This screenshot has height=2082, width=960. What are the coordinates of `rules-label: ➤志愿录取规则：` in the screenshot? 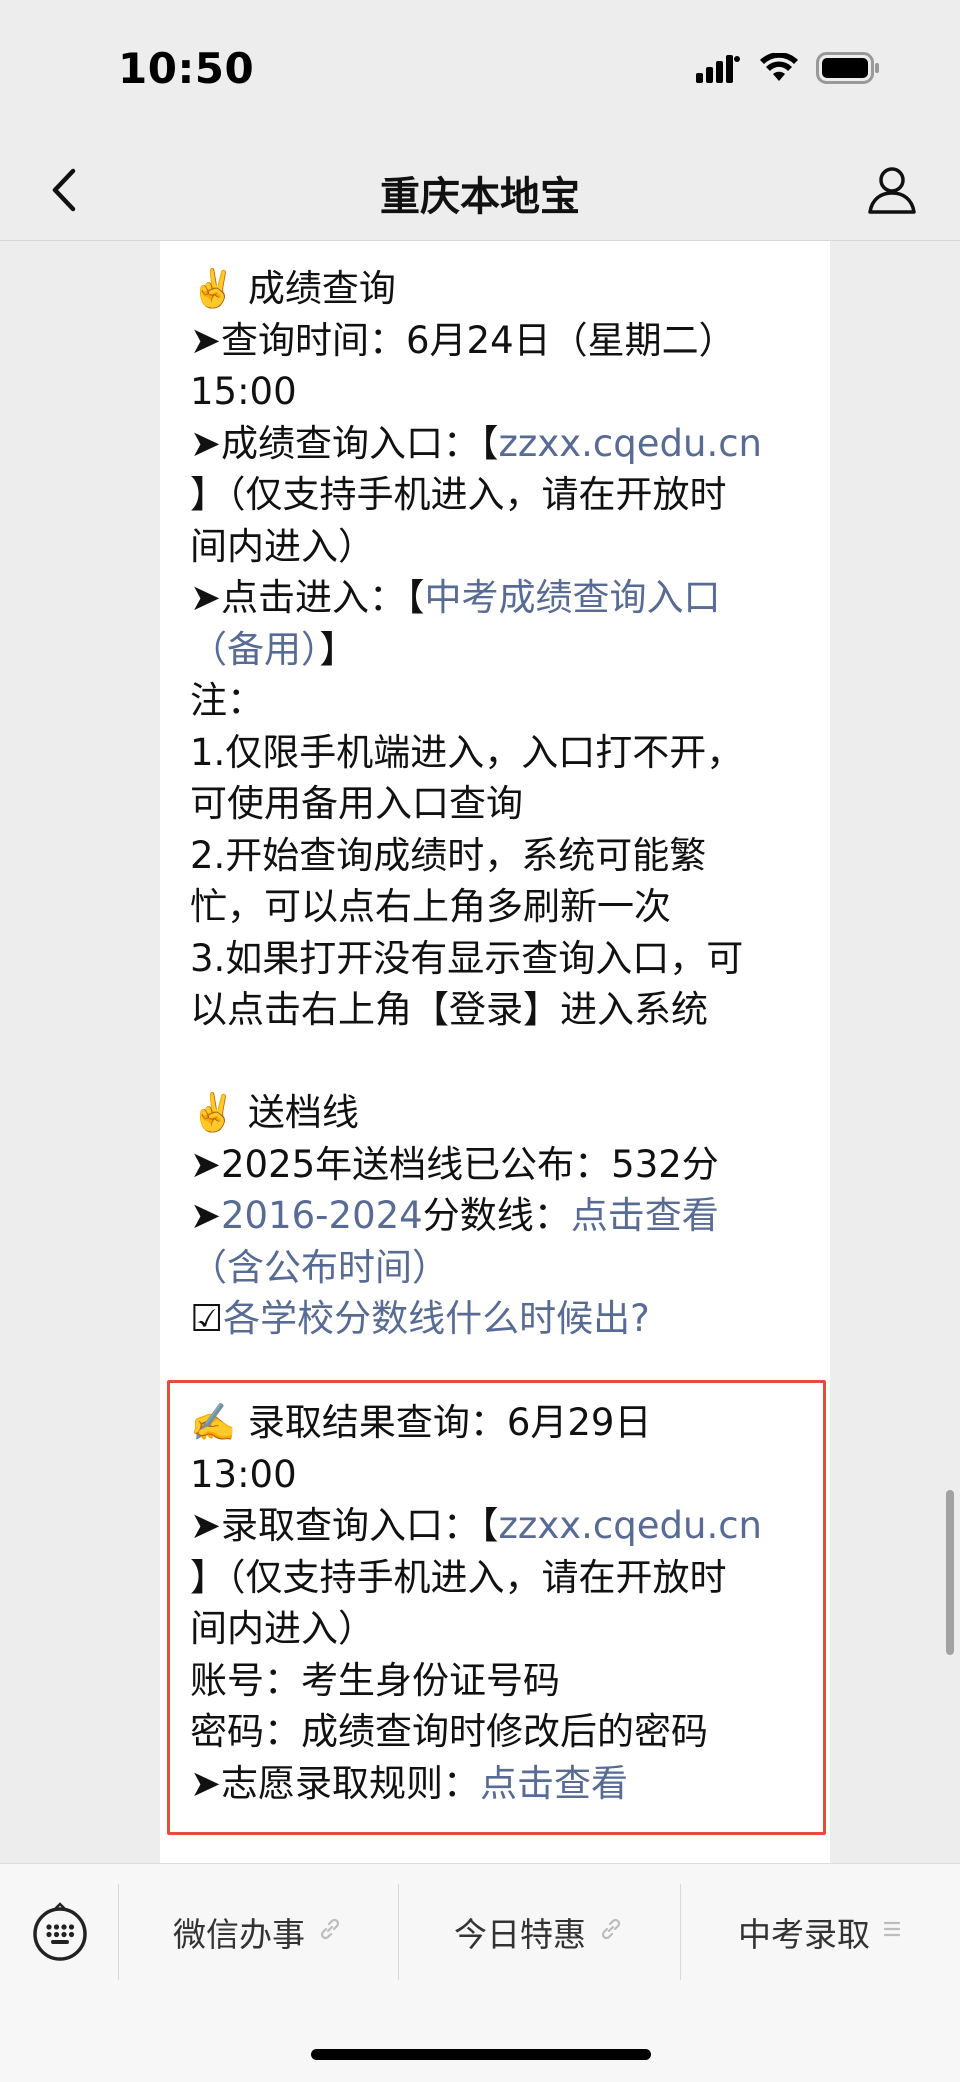 It's located at (335, 1783).